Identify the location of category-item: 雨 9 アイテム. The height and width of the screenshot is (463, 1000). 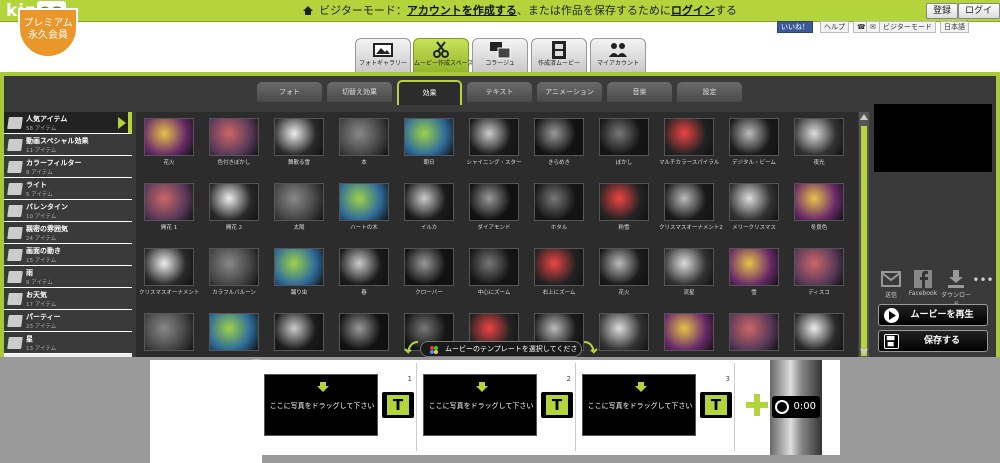
(68, 277).